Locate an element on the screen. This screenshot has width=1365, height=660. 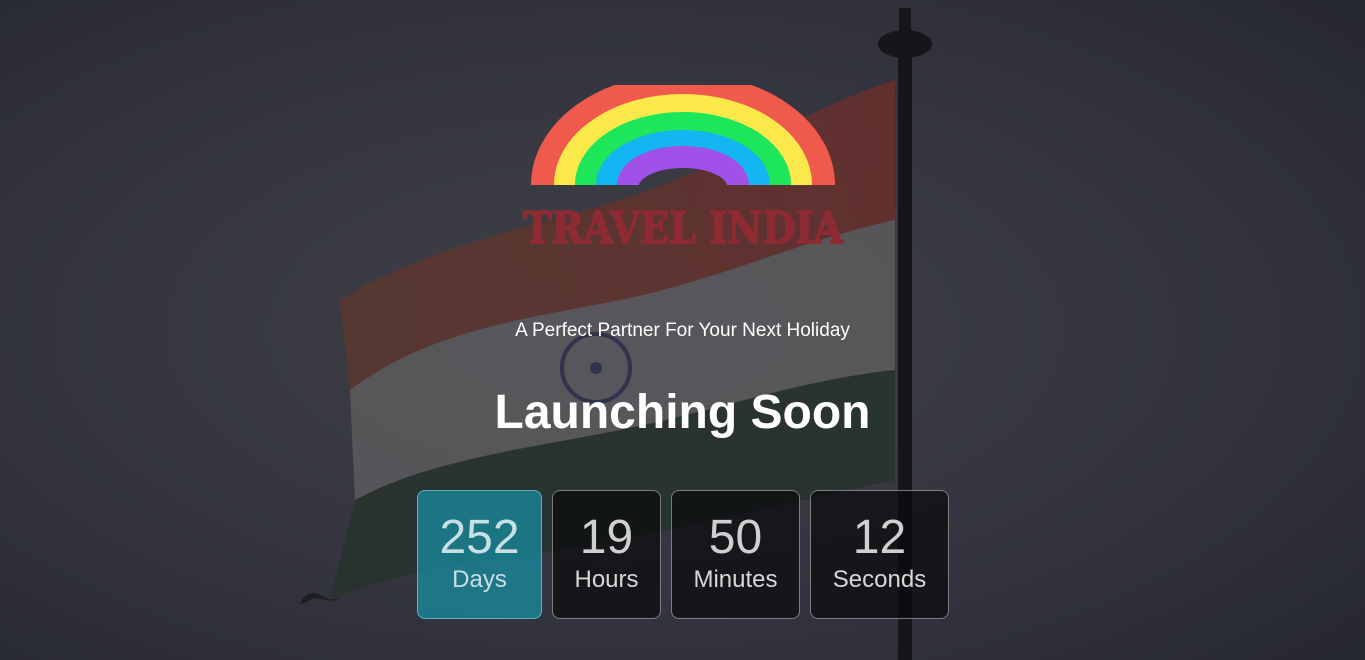
days-label: Days is located at coordinates (479, 579).